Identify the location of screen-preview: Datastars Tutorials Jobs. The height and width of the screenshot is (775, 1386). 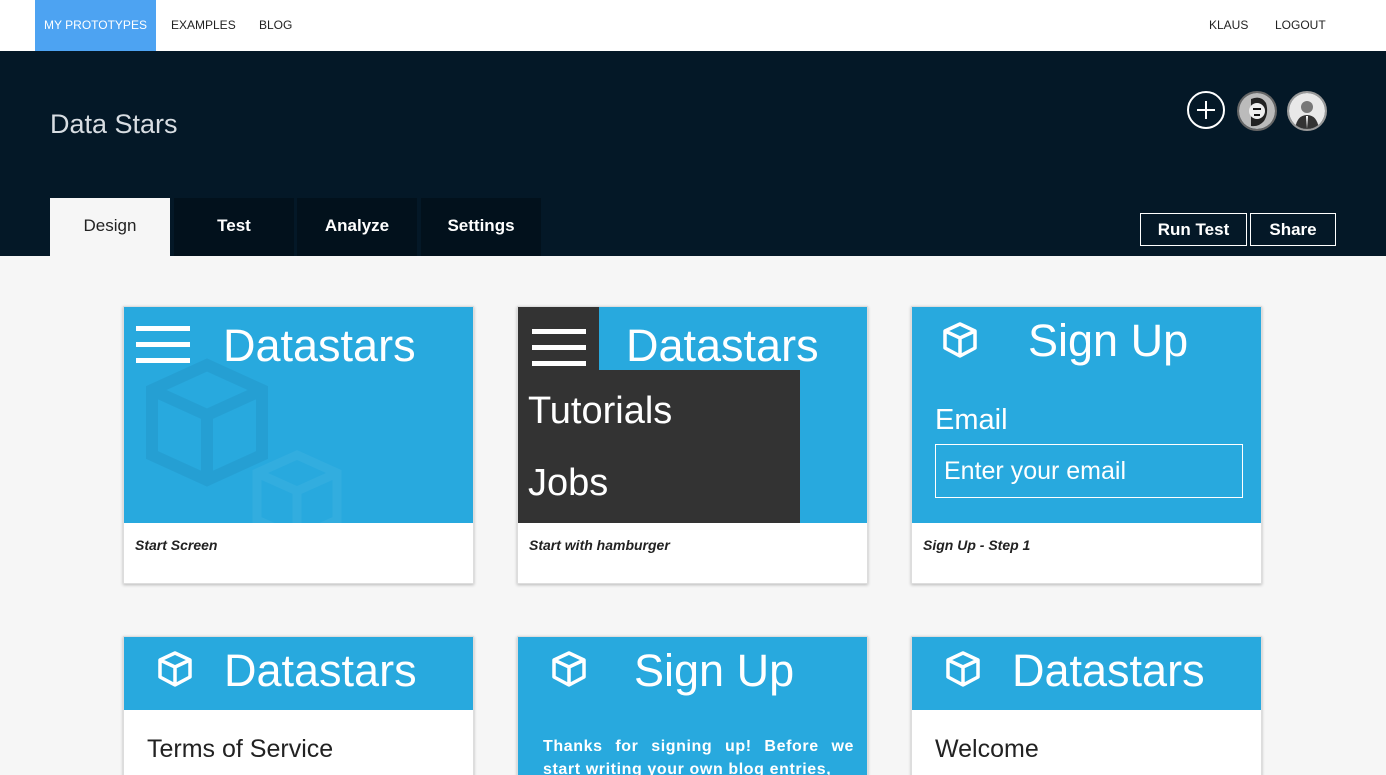
(692, 415).